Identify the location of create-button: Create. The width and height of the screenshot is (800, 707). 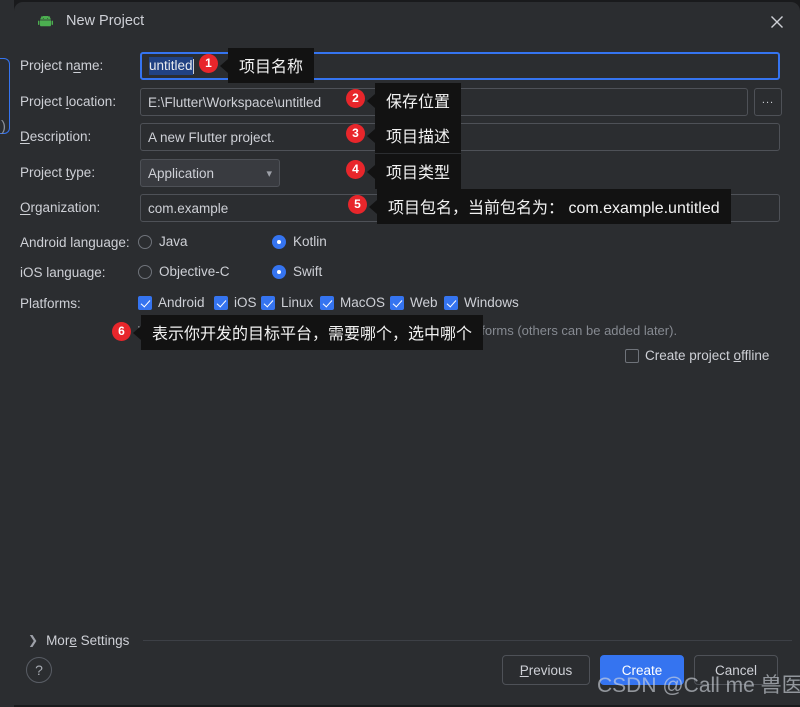
(642, 670).